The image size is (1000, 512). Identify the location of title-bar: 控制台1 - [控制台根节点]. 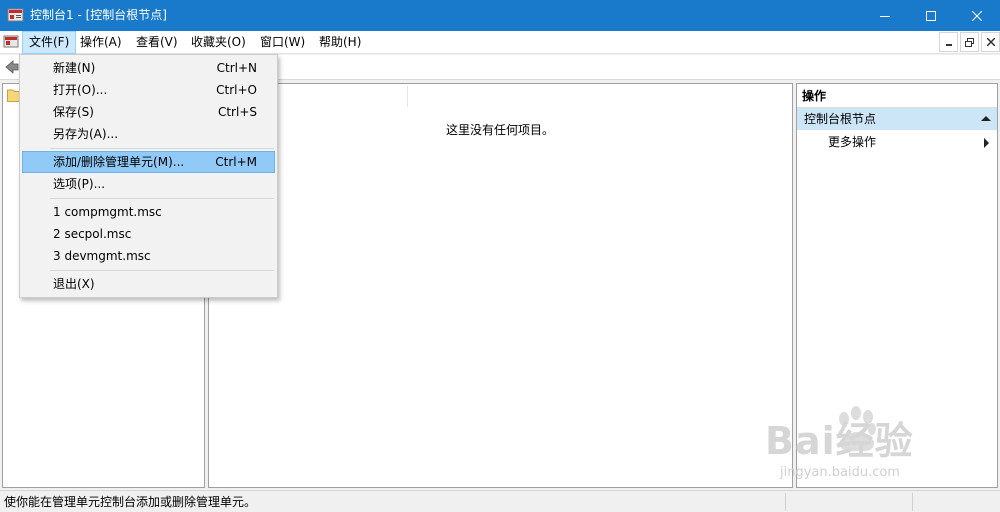
(500, 15).